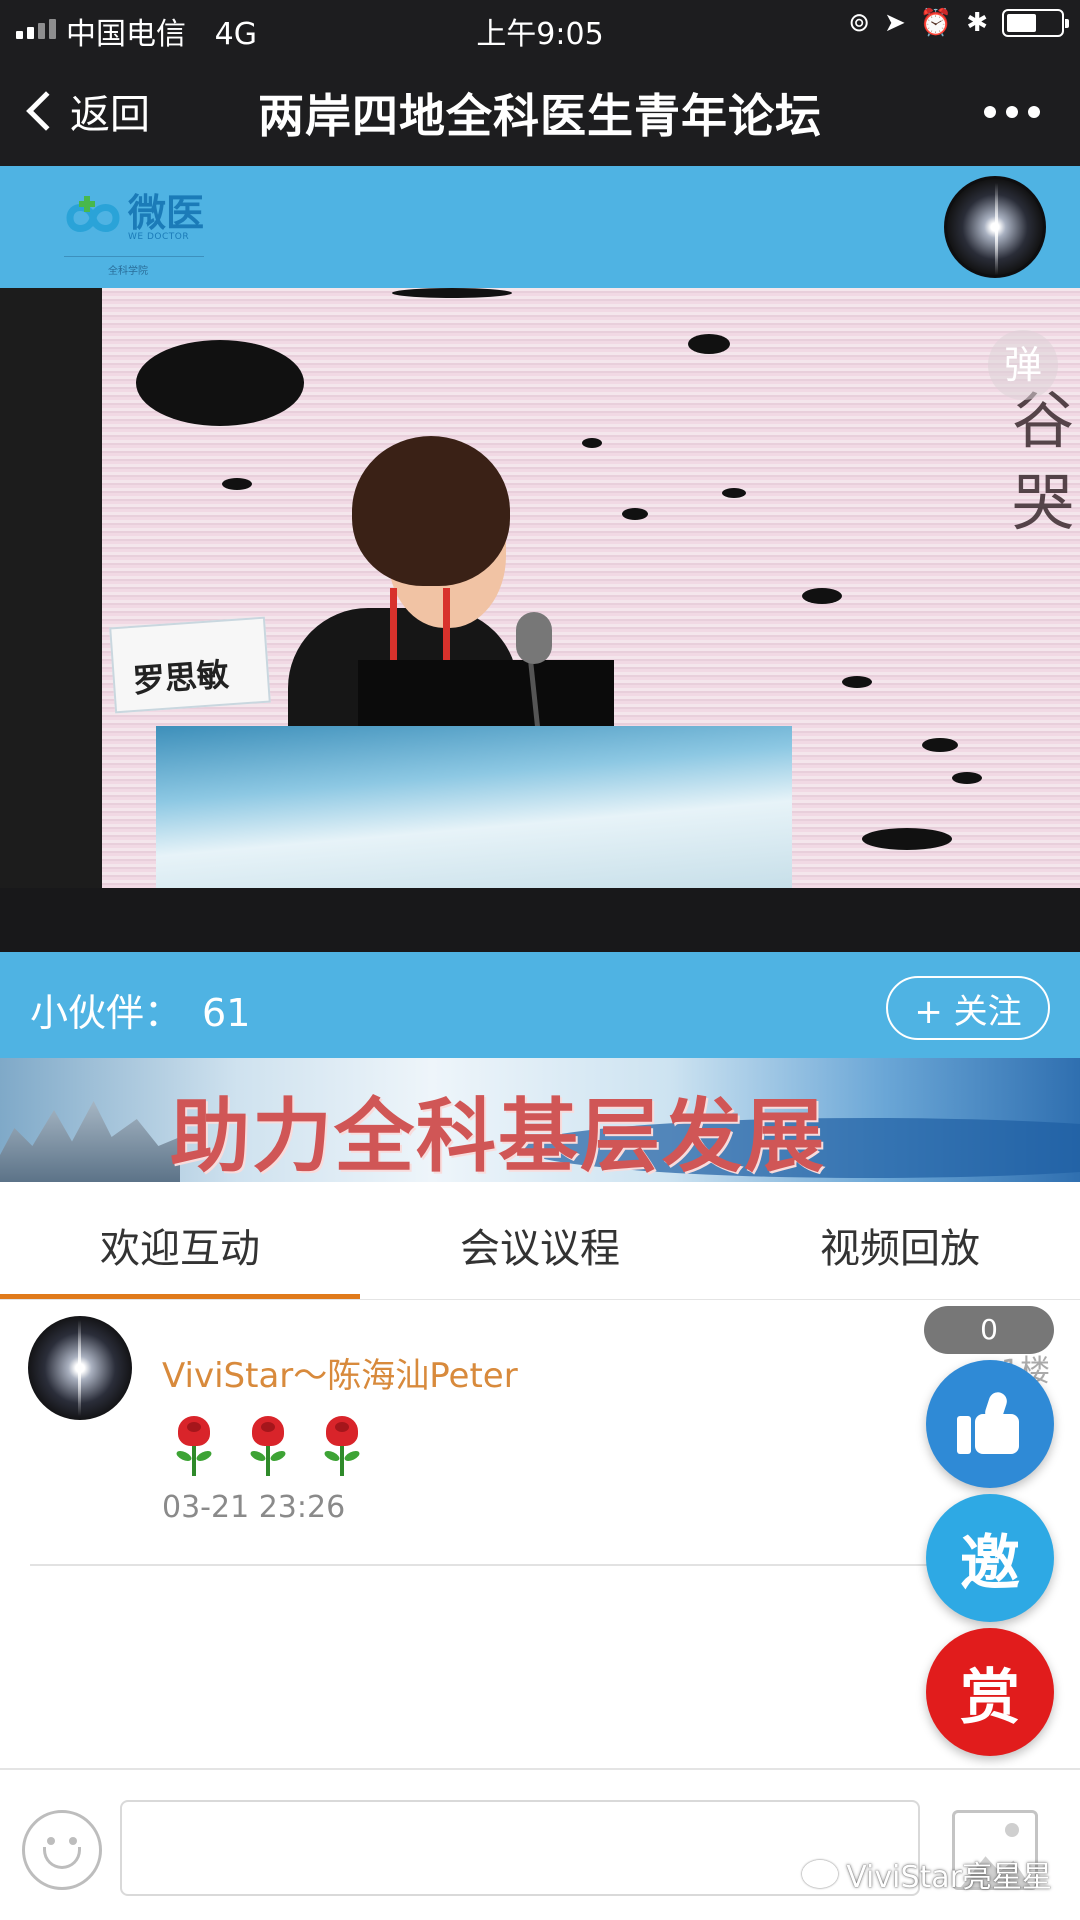 The width and height of the screenshot is (1080, 1920). What do you see at coordinates (540, 227) in the screenshot?
I see `brand-header: 微医 WE DOCTOR 全科学院` at bounding box center [540, 227].